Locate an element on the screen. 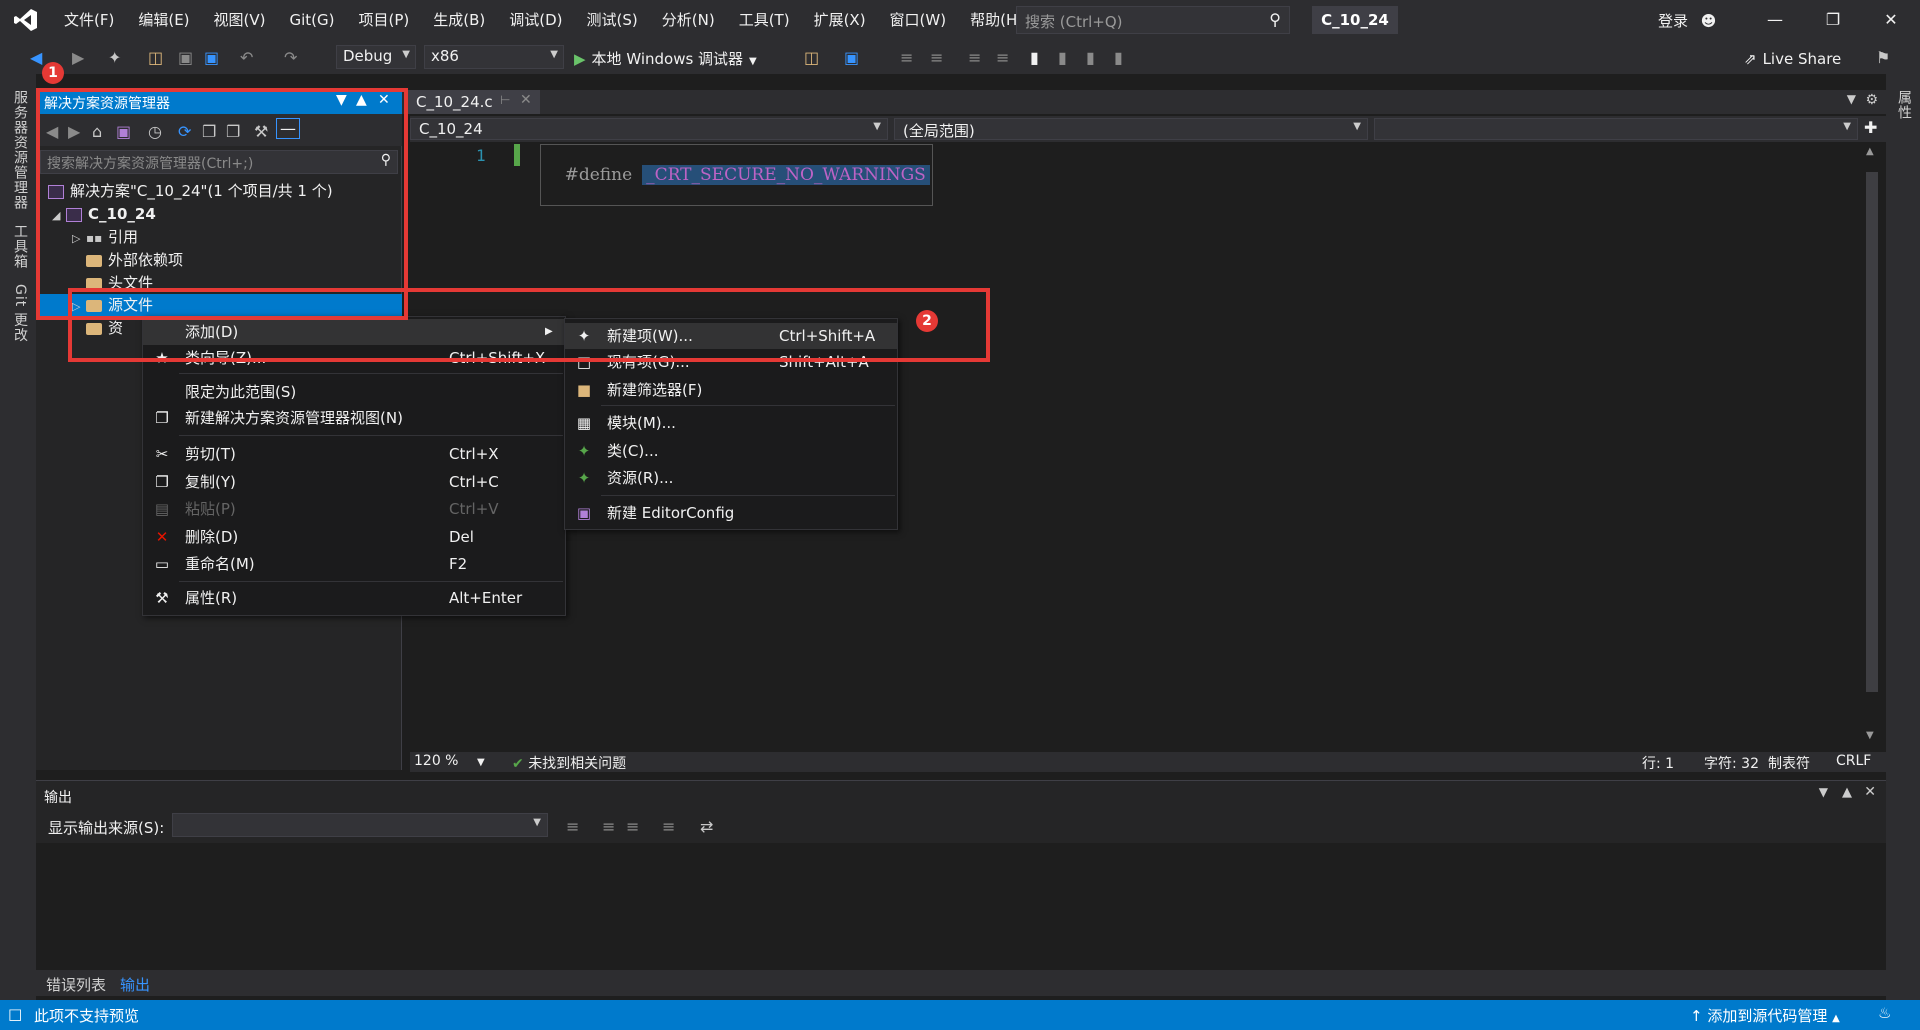 Image resolution: width=1920 pixels, height=1030 pixels. code-line-1: #define _CRT_SECURE_NO_WARNINGS is located at coordinates (736, 175).